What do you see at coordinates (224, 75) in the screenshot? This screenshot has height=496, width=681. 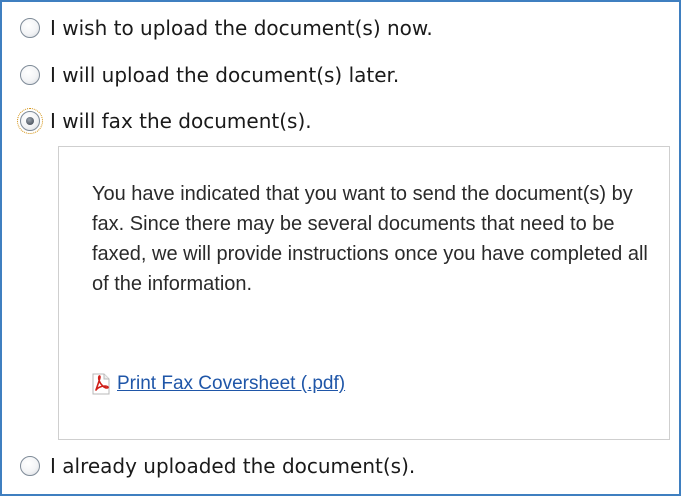 I see `option-label: I will upload the document(s) later.` at bounding box center [224, 75].